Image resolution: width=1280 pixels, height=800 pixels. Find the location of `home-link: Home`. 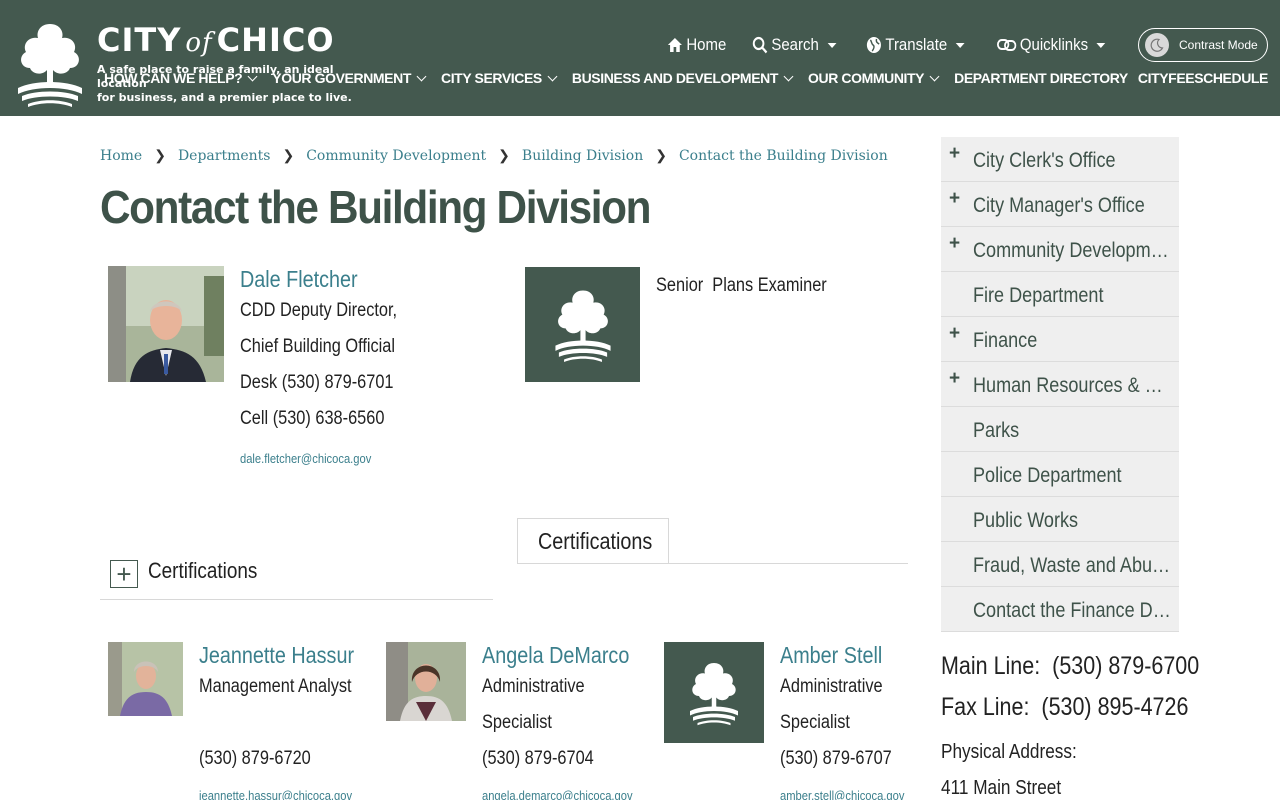

home-link: Home is located at coordinates (696, 45).